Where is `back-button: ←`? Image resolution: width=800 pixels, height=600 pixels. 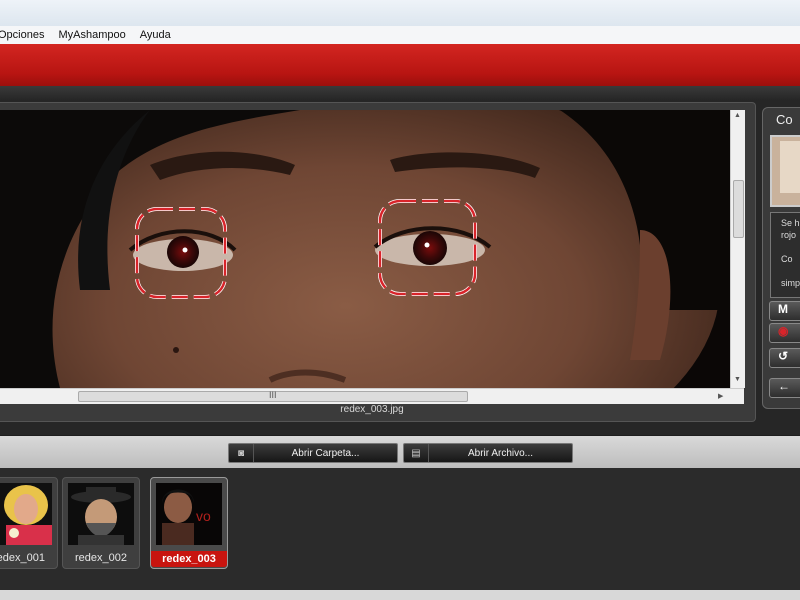 back-button: ← is located at coordinates (784, 388).